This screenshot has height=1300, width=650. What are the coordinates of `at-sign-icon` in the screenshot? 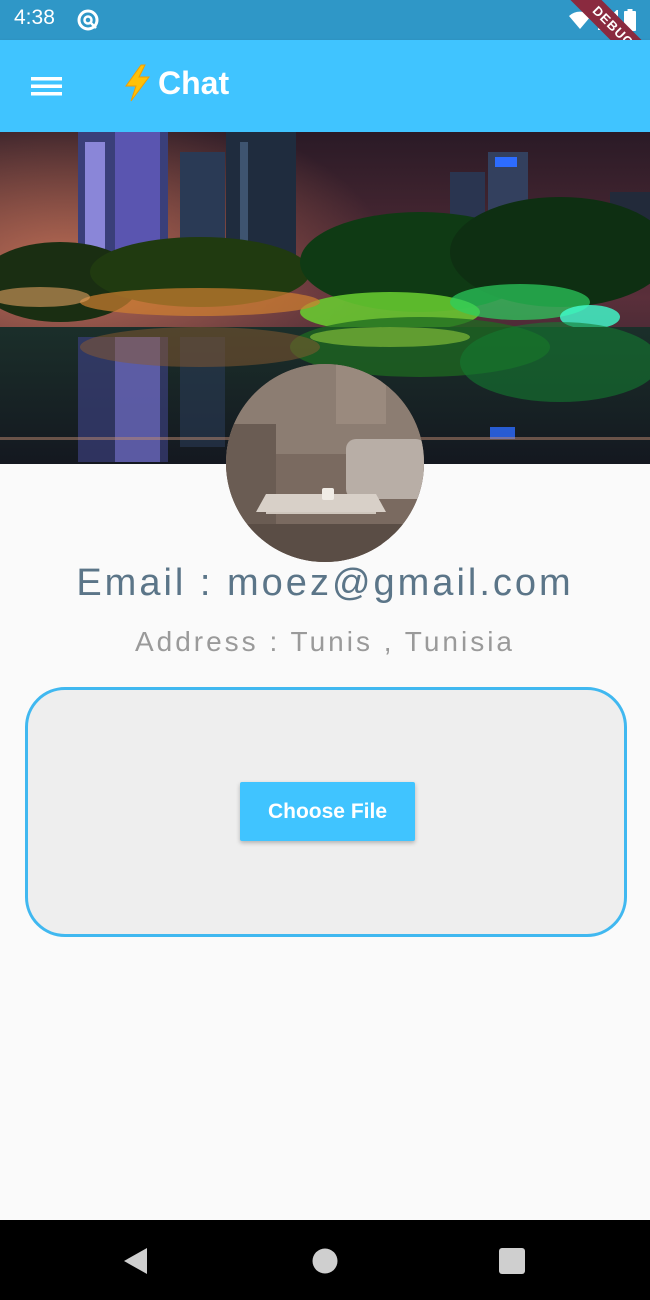 It's located at (88, 20).